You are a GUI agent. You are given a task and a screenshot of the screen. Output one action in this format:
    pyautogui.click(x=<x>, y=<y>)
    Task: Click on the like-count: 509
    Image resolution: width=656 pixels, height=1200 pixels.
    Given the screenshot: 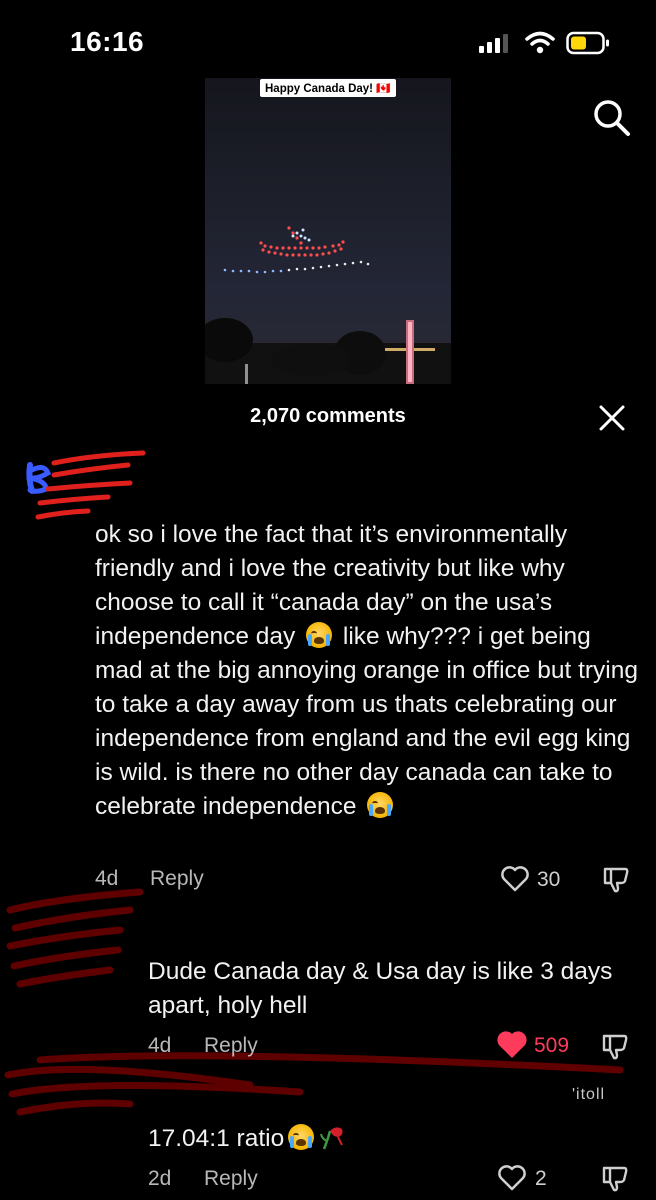 What is the action you would take?
    pyautogui.click(x=552, y=1045)
    